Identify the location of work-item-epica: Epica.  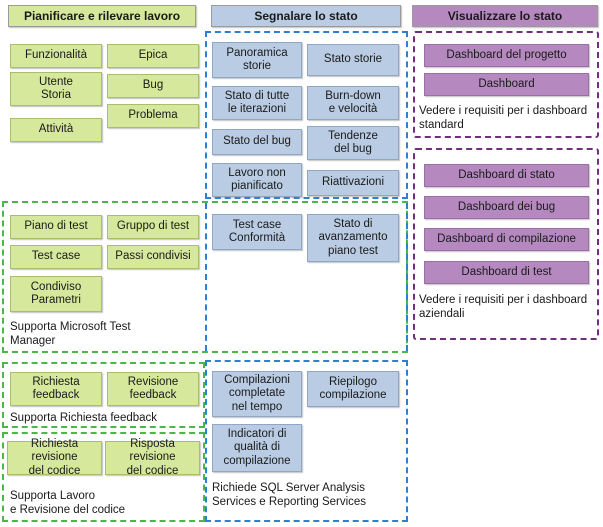
(153, 56).